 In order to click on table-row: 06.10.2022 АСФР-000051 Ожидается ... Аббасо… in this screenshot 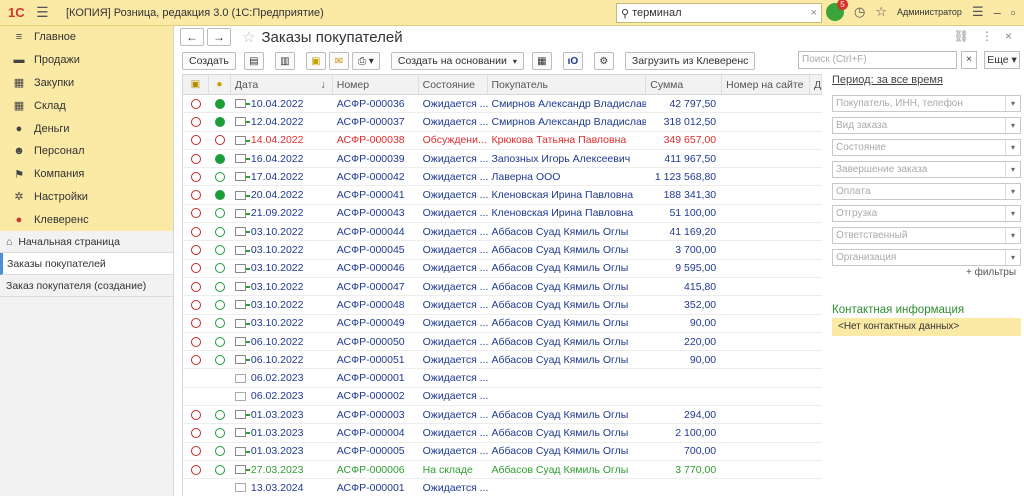, I will do `click(502, 360)`.